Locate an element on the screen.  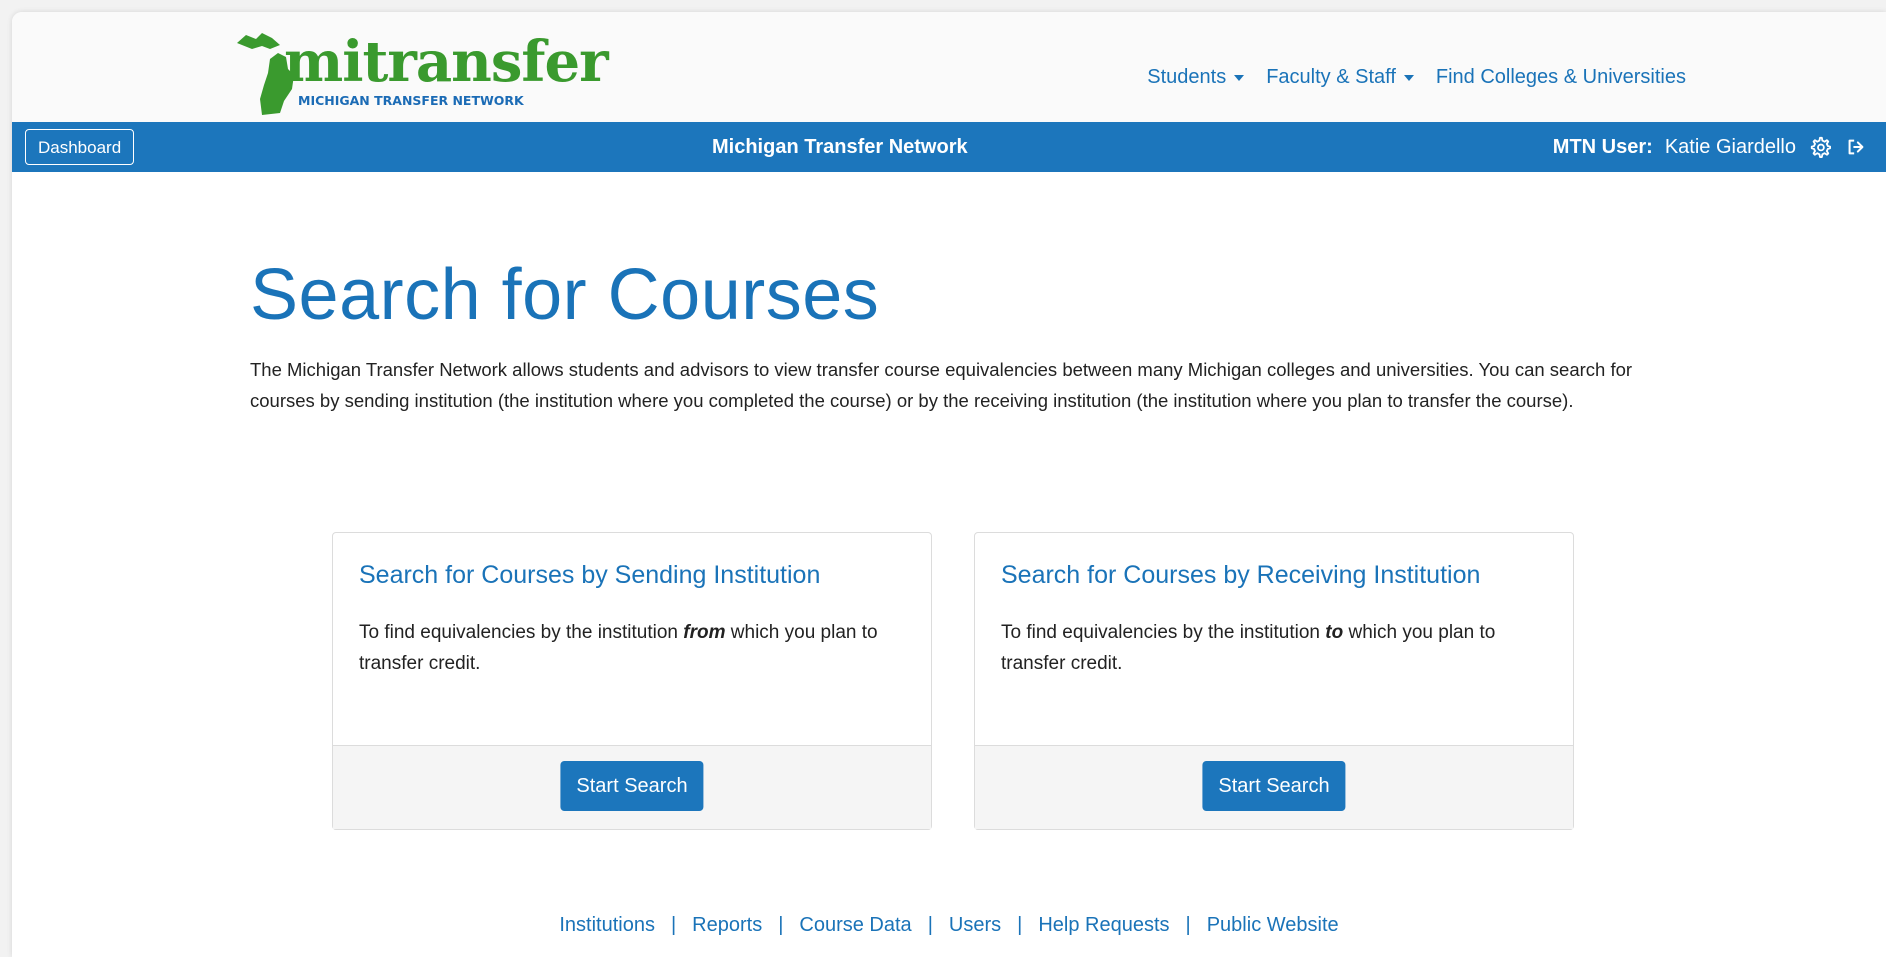
emphasis-from: from is located at coordinates (704, 632).